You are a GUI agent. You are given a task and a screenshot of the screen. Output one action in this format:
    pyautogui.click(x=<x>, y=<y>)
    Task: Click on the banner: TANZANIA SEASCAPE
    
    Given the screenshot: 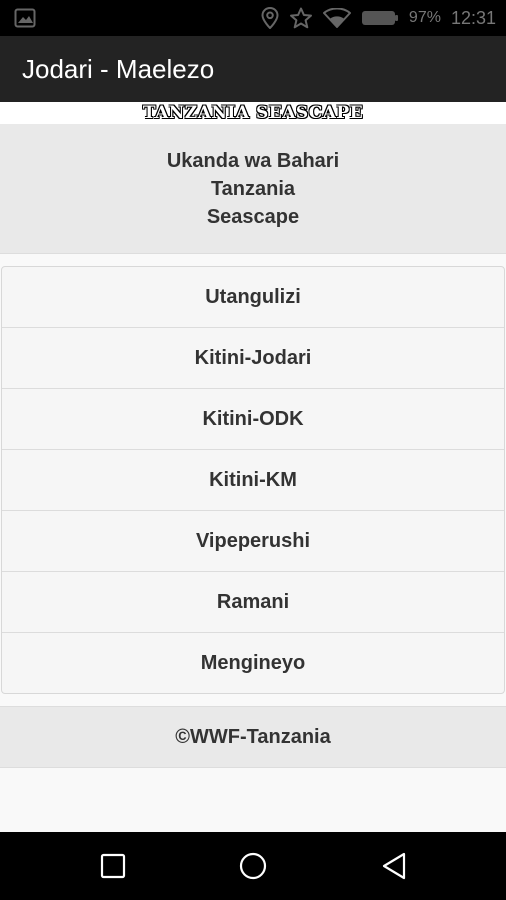 What is the action you would take?
    pyautogui.click(x=253, y=113)
    